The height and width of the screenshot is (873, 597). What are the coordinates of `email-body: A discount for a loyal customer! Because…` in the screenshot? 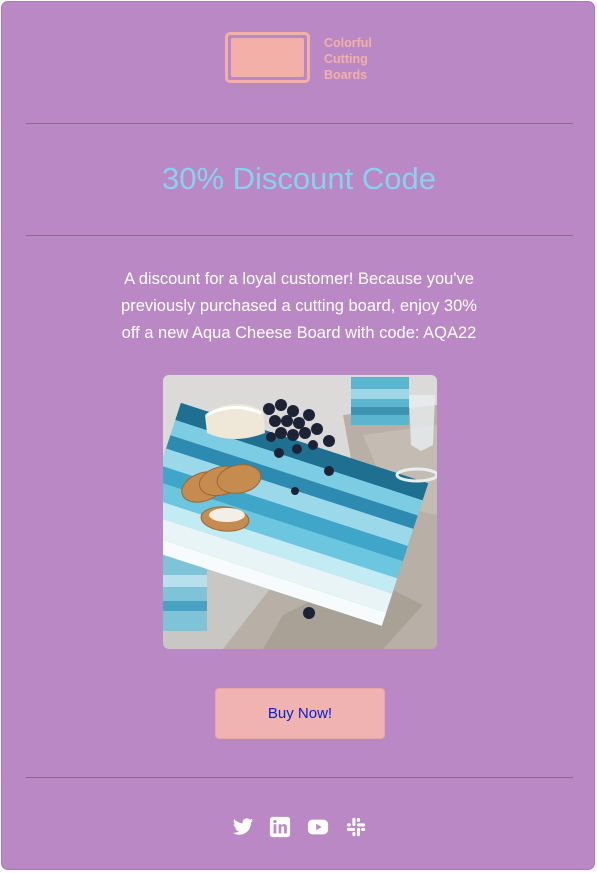 It's located at (299, 306).